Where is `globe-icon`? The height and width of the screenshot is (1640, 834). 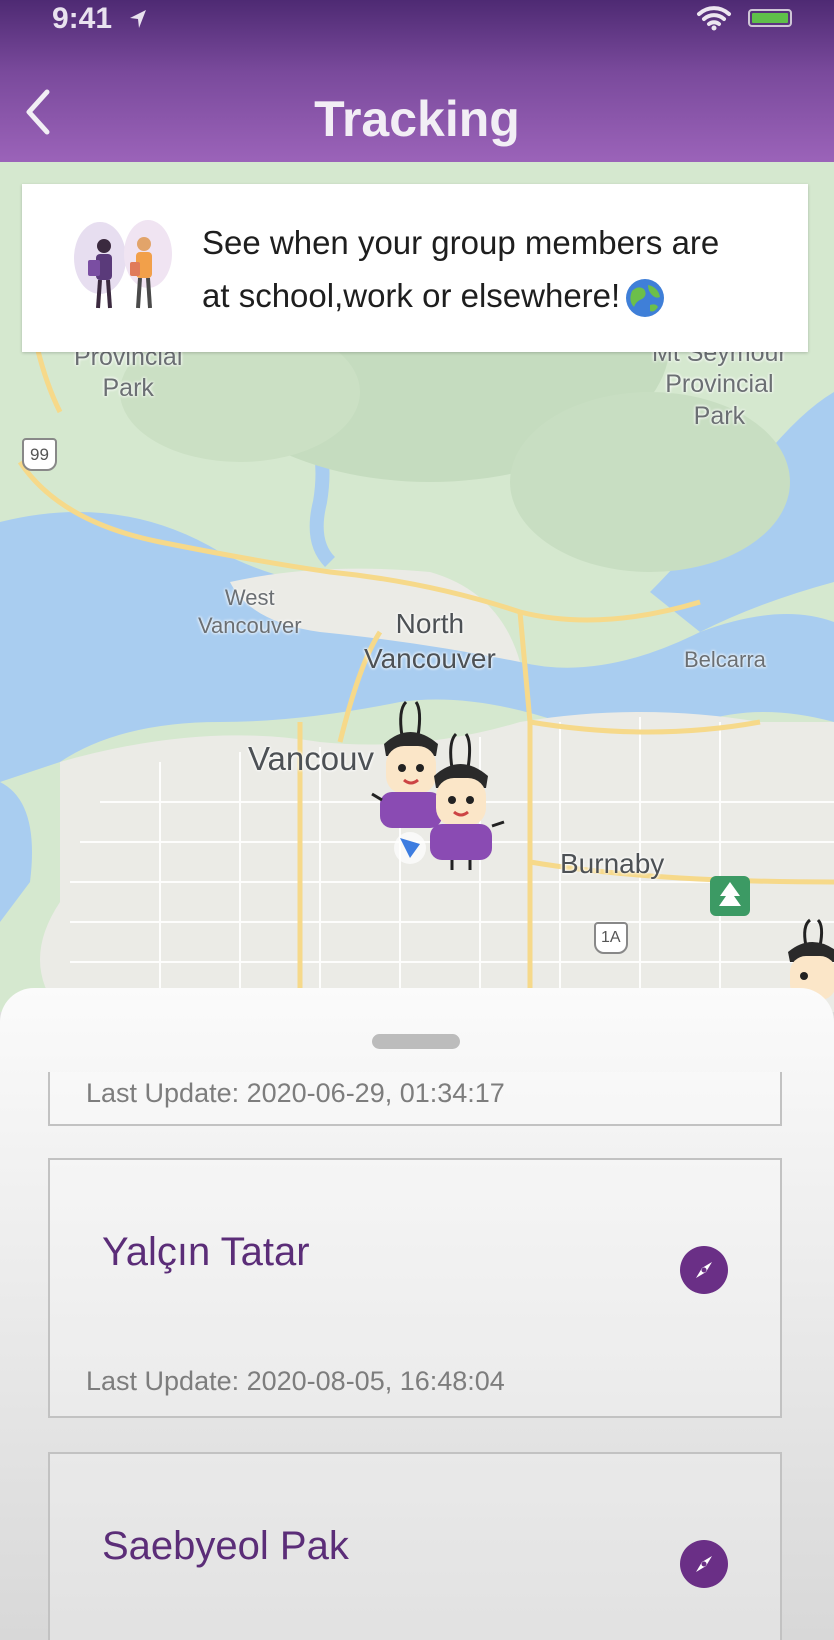
globe-icon is located at coordinates (645, 298).